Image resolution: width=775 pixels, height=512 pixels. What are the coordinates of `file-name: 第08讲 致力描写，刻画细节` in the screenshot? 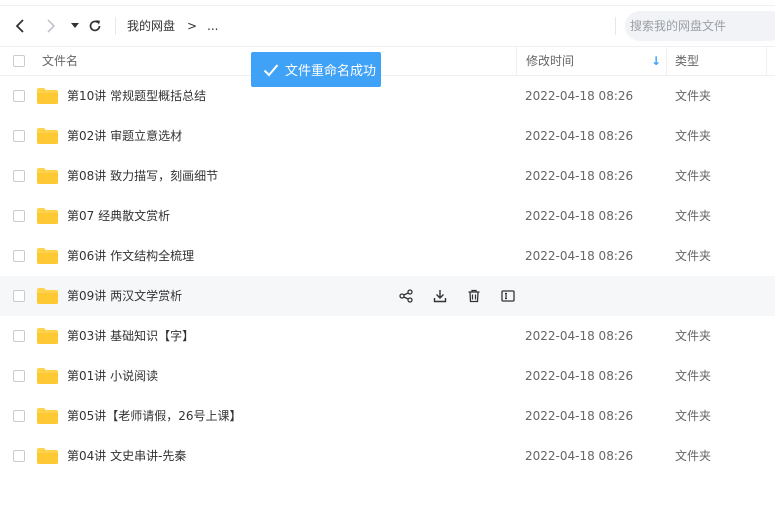 It's located at (142, 176).